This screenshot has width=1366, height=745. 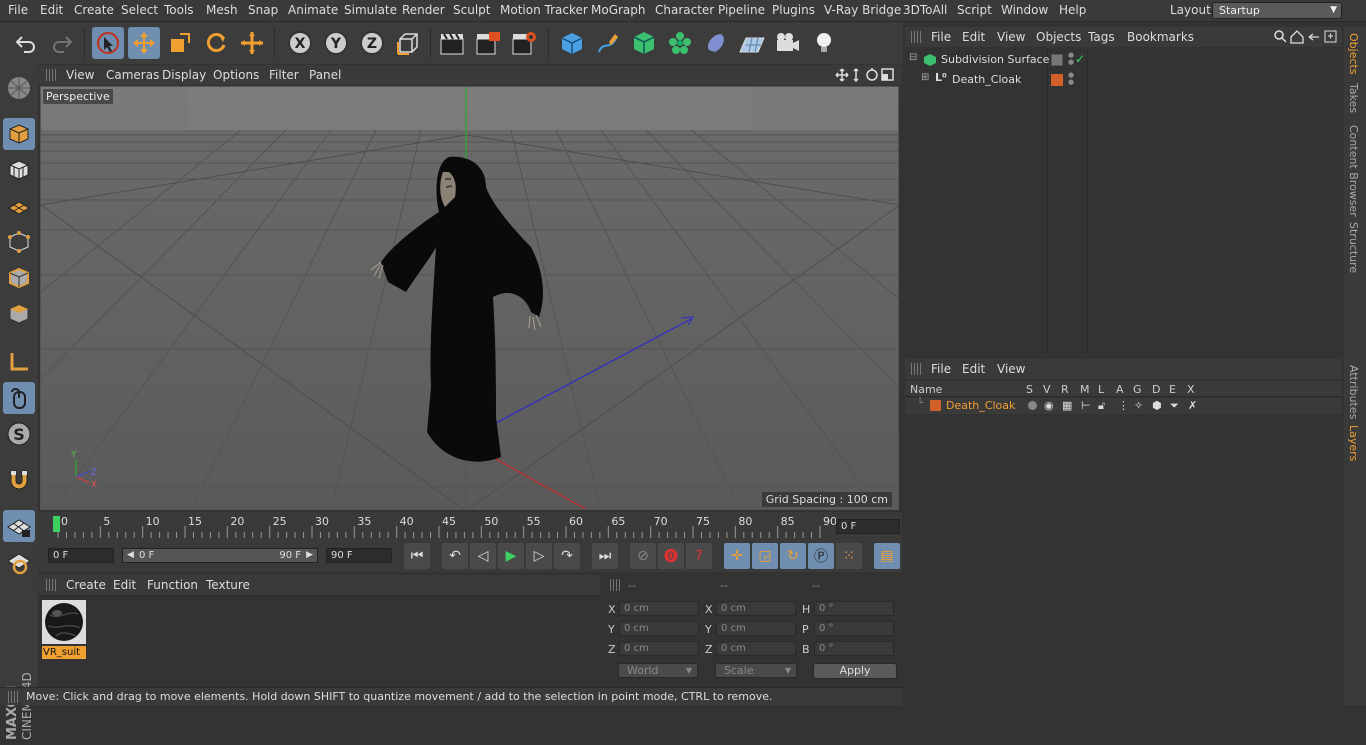 I want to click on current-frame-field: 0 F, so click(x=868, y=526).